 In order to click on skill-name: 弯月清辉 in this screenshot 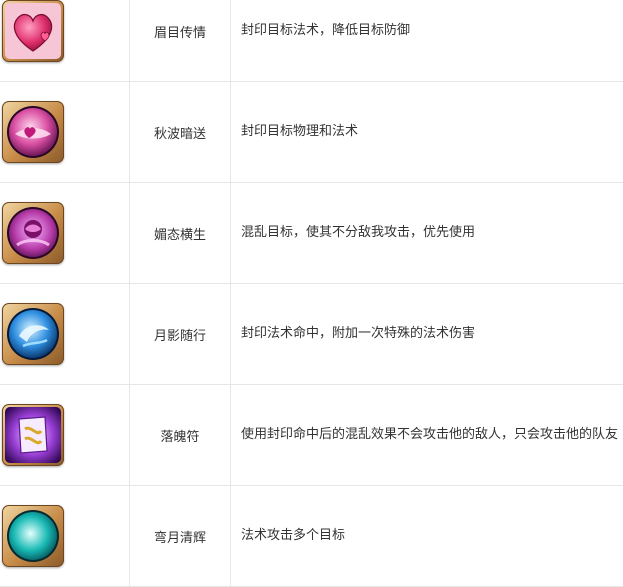, I will do `click(180, 536)`.